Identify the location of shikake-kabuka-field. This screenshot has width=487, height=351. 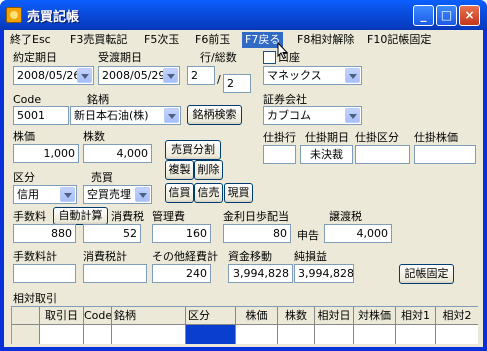
(445, 154).